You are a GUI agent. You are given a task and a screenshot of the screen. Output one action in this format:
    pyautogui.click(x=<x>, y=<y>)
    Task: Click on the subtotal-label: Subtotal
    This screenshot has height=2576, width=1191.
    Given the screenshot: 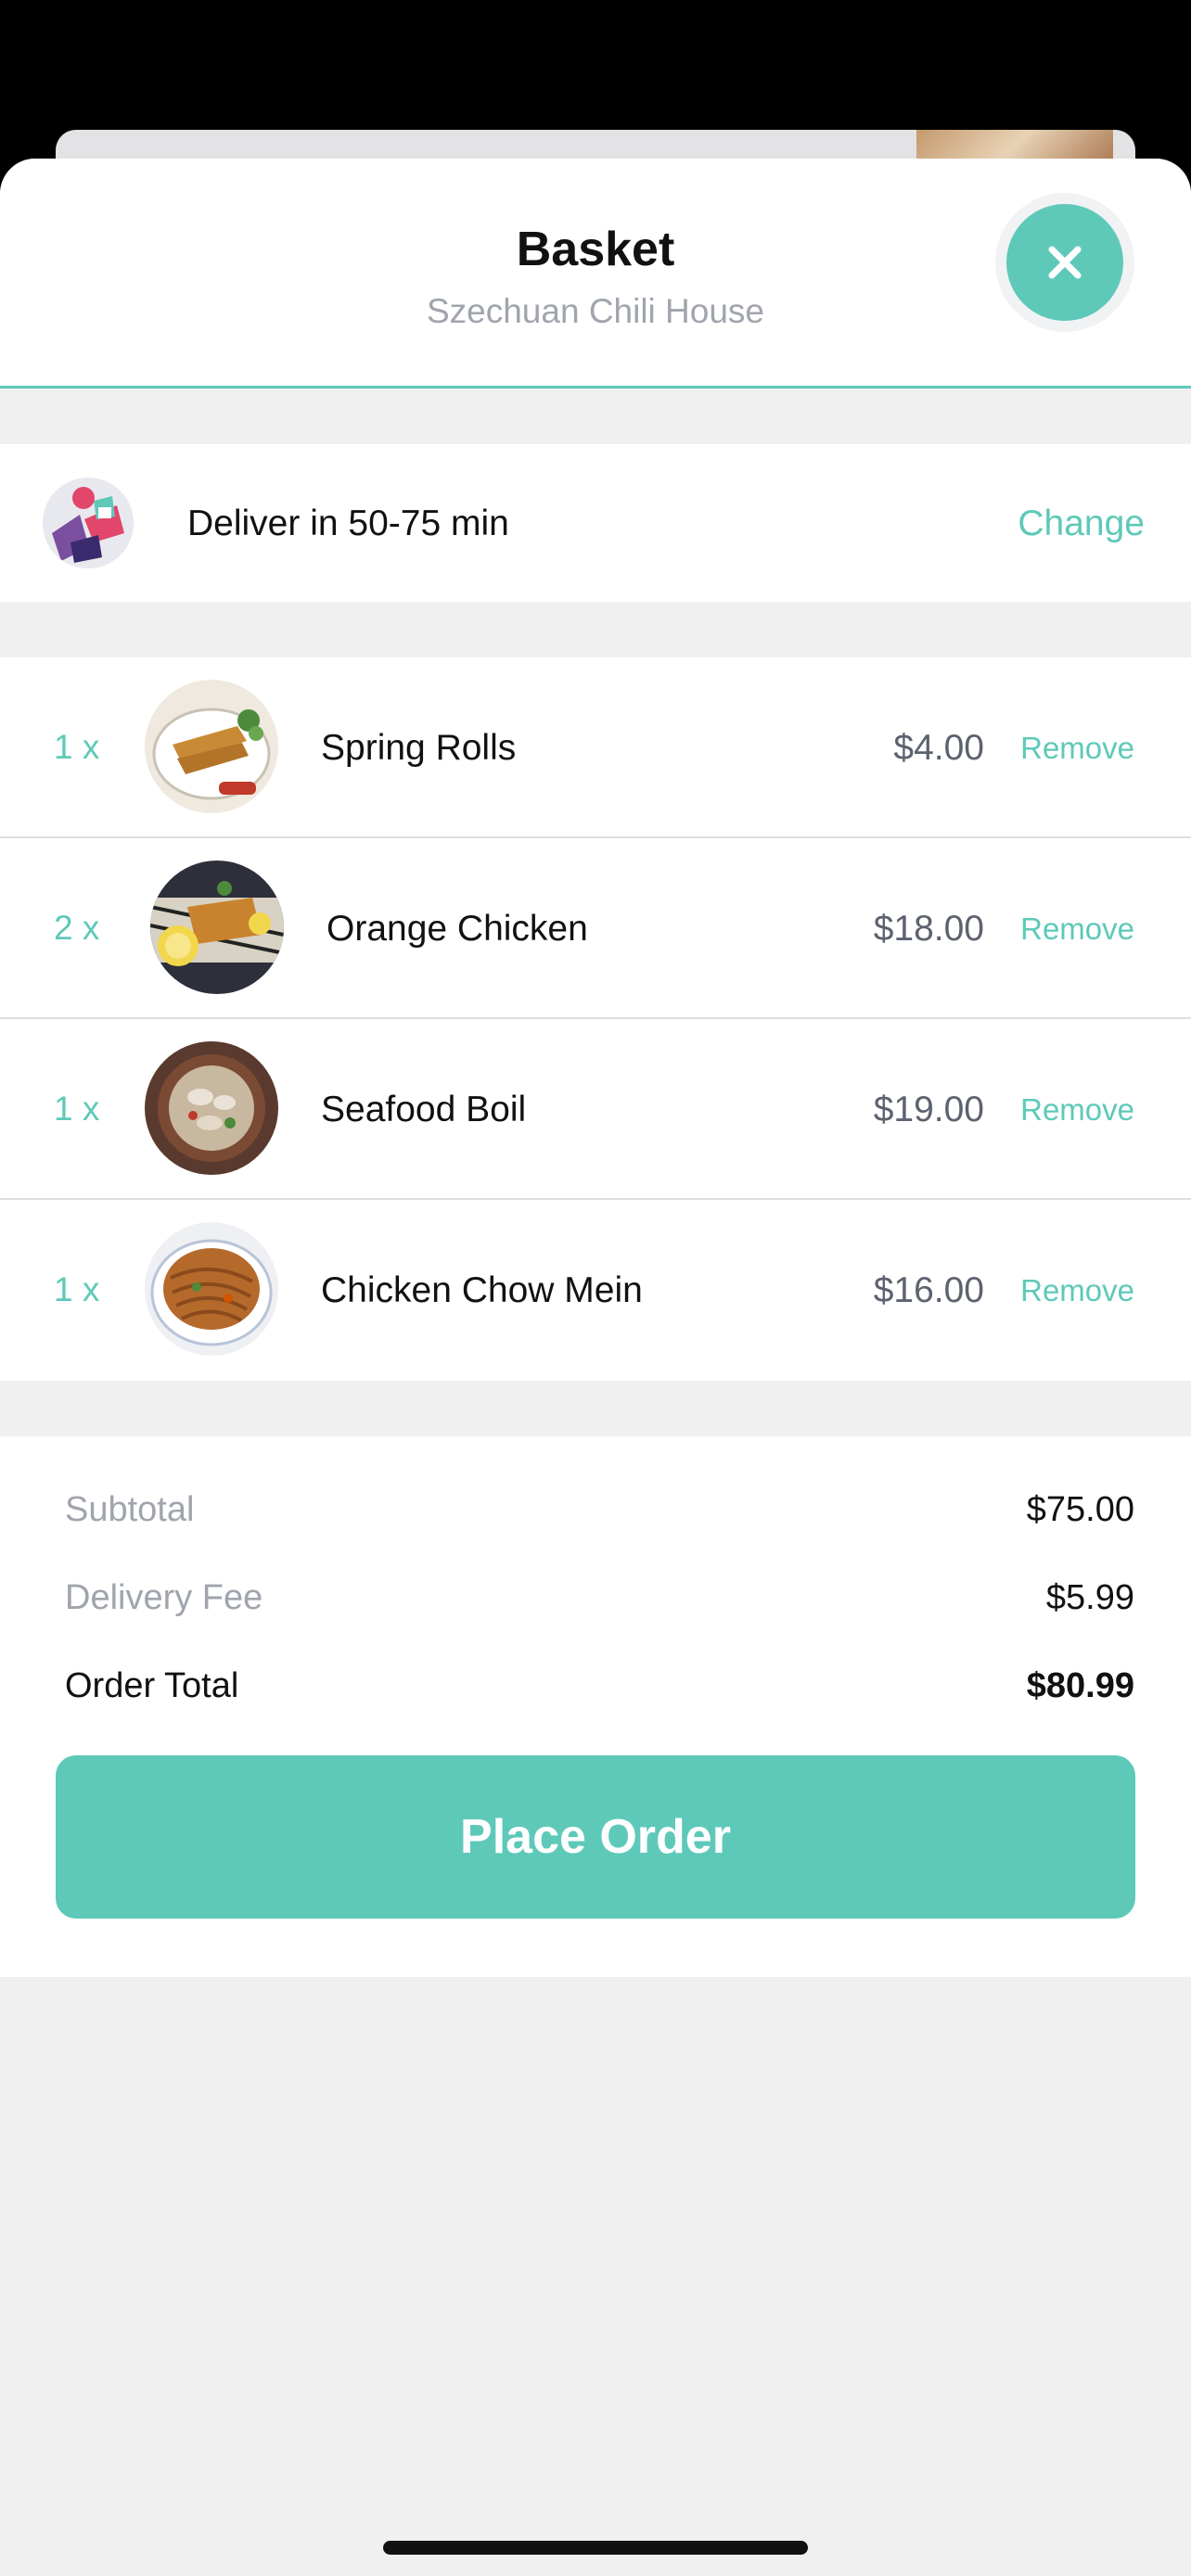 What is the action you would take?
    pyautogui.click(x=130, y=1510)
    